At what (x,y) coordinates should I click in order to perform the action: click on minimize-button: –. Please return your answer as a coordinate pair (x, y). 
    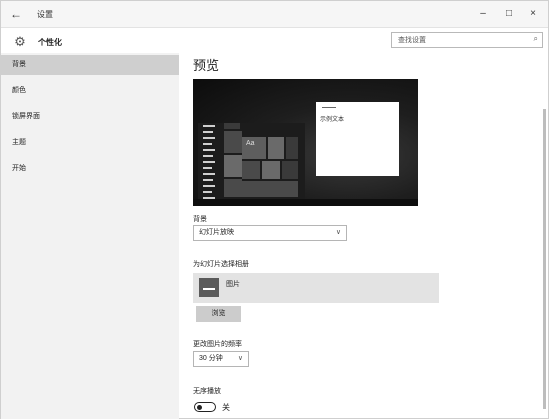
    Looking at the image, I should click on (483, 14).